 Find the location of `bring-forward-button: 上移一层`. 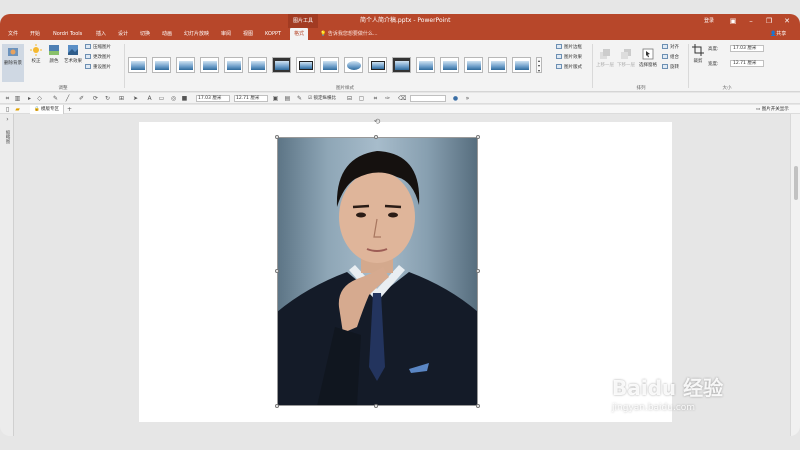

bring-forward-button: 上移一层 is located at coordinates (605, 58).